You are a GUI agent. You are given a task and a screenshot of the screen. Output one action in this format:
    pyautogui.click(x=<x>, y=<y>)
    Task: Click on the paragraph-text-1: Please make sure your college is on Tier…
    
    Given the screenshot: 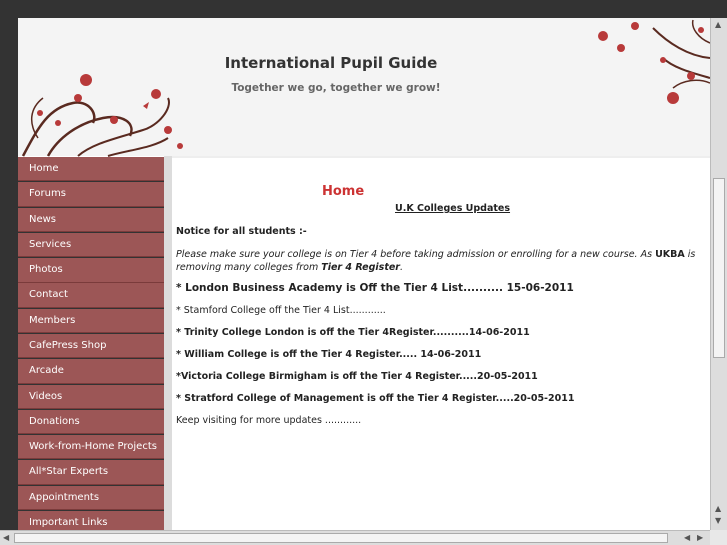 What is the action you would take?
    pyautogui.click(x=416, y=254)
    